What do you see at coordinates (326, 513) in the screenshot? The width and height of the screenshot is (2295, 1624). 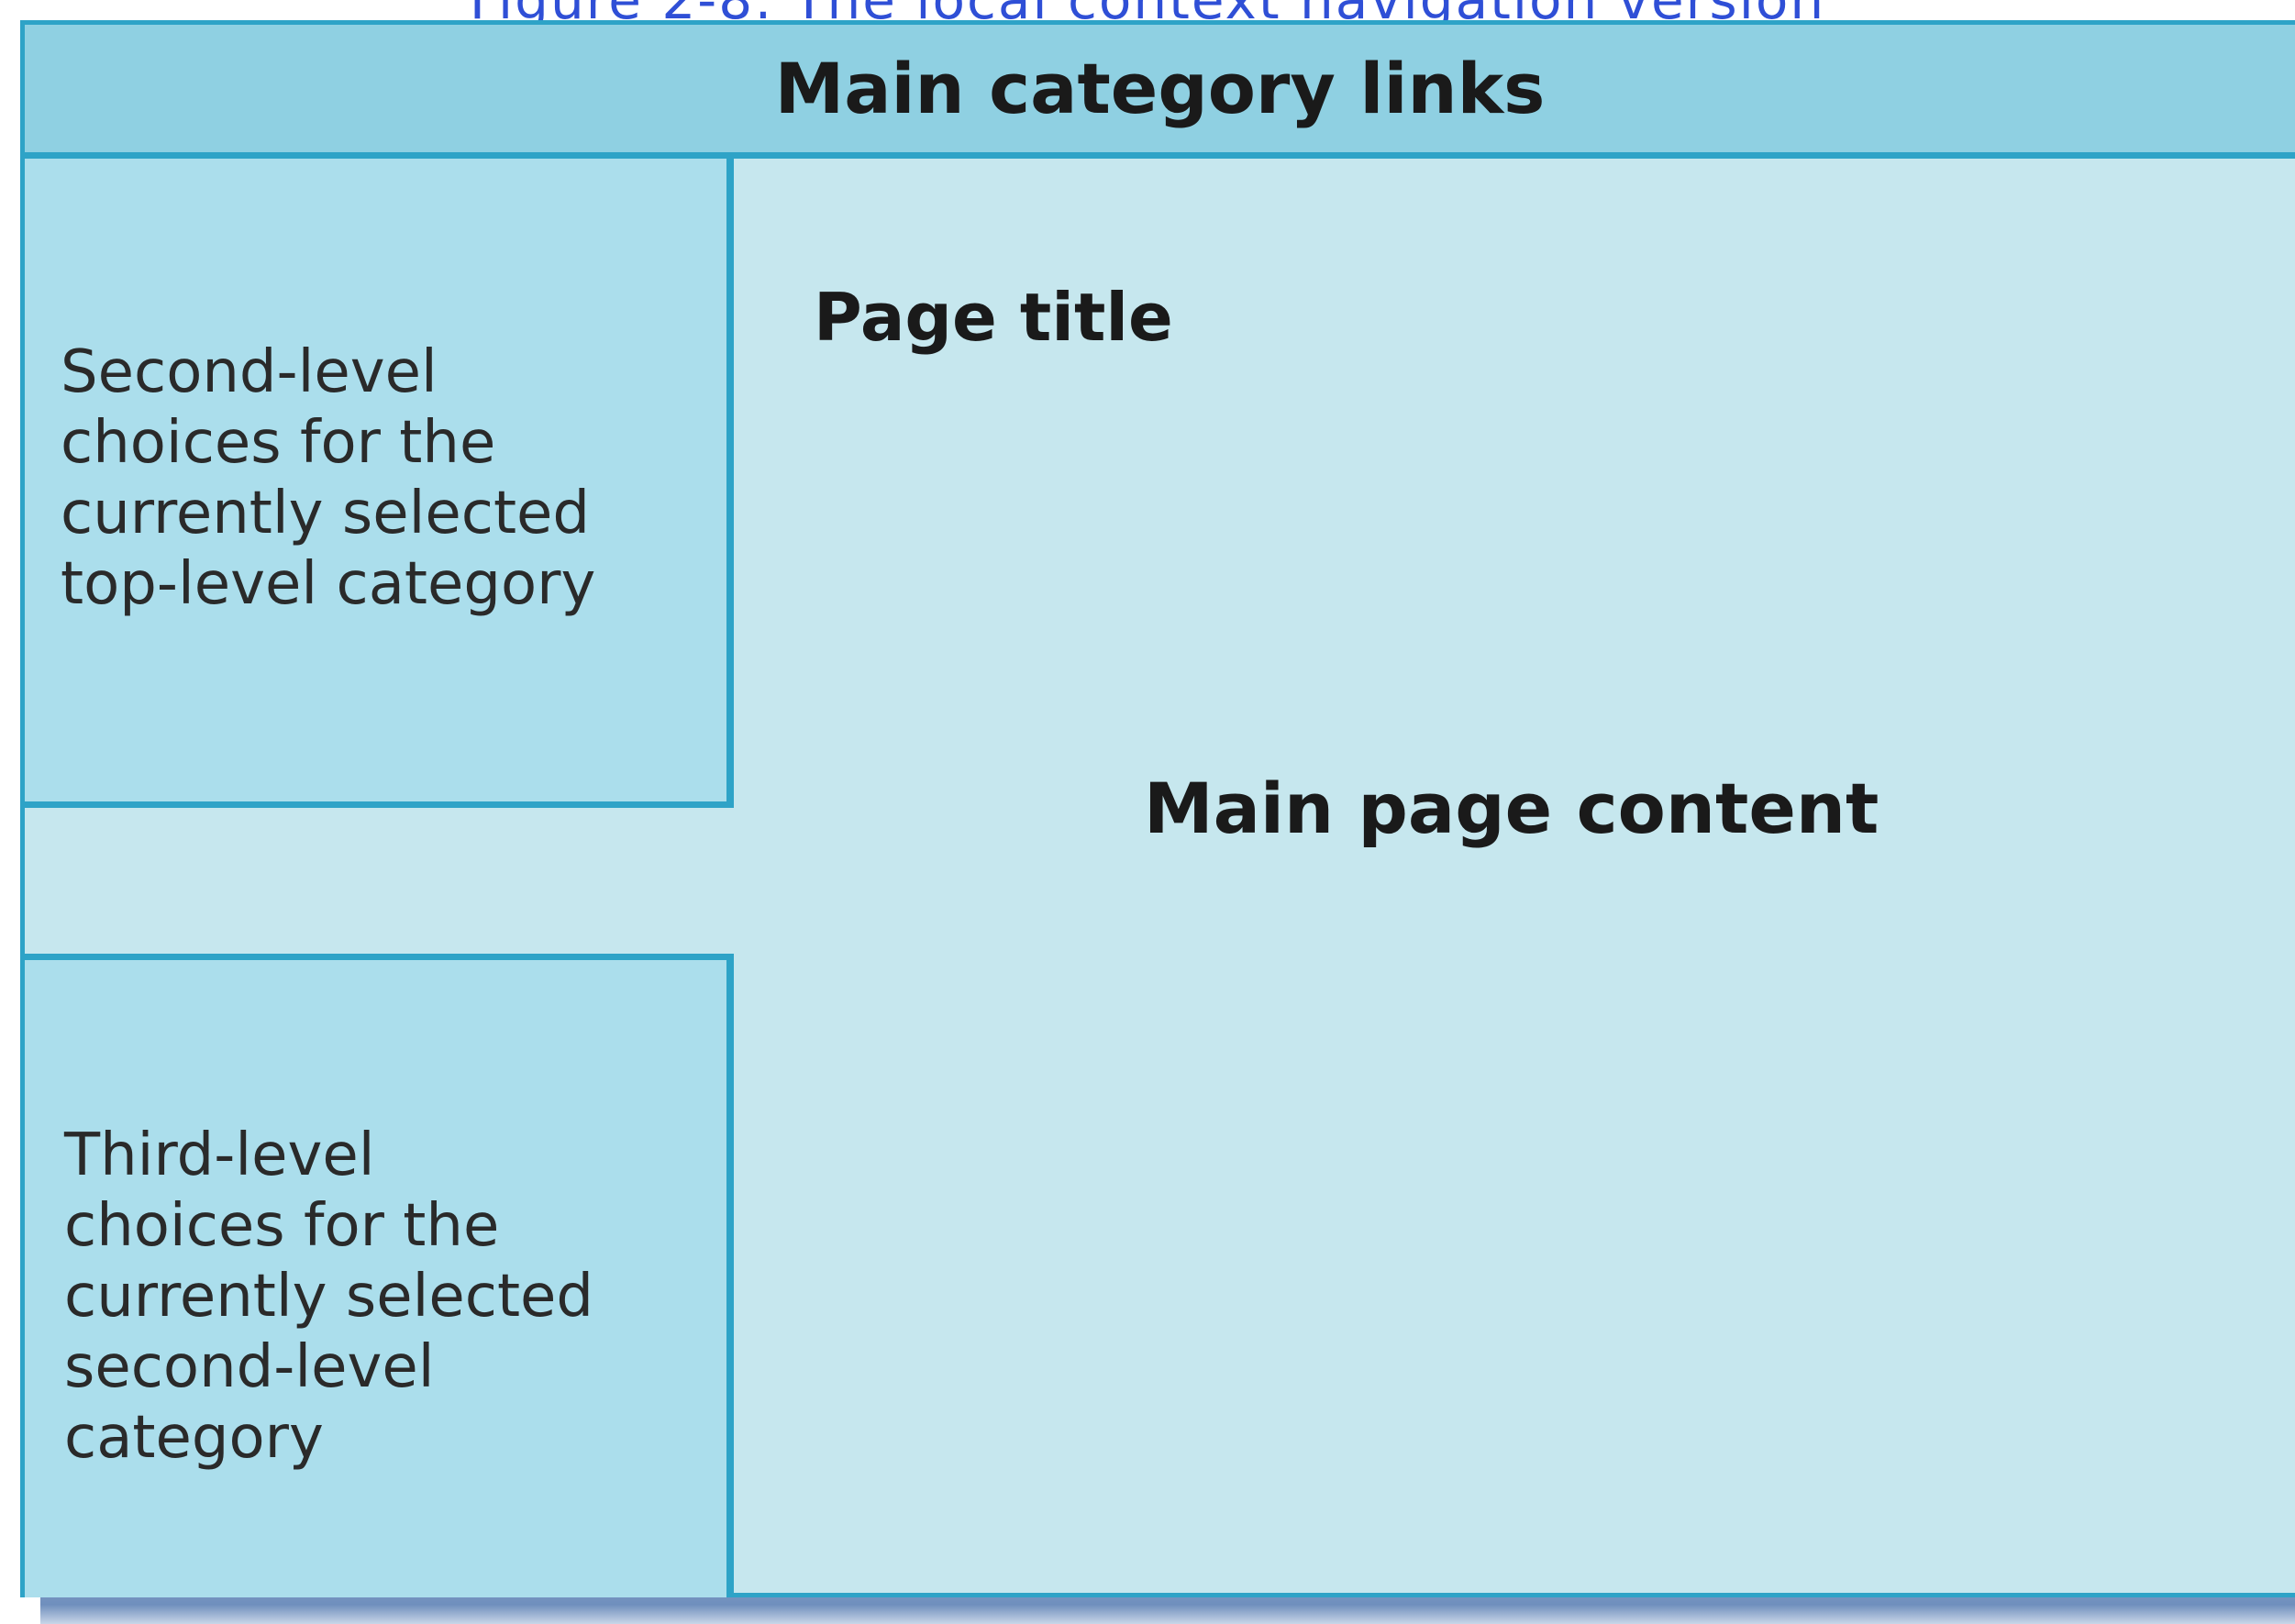 I see `second-level-line: currently selected` at bounding box center [326, 513].